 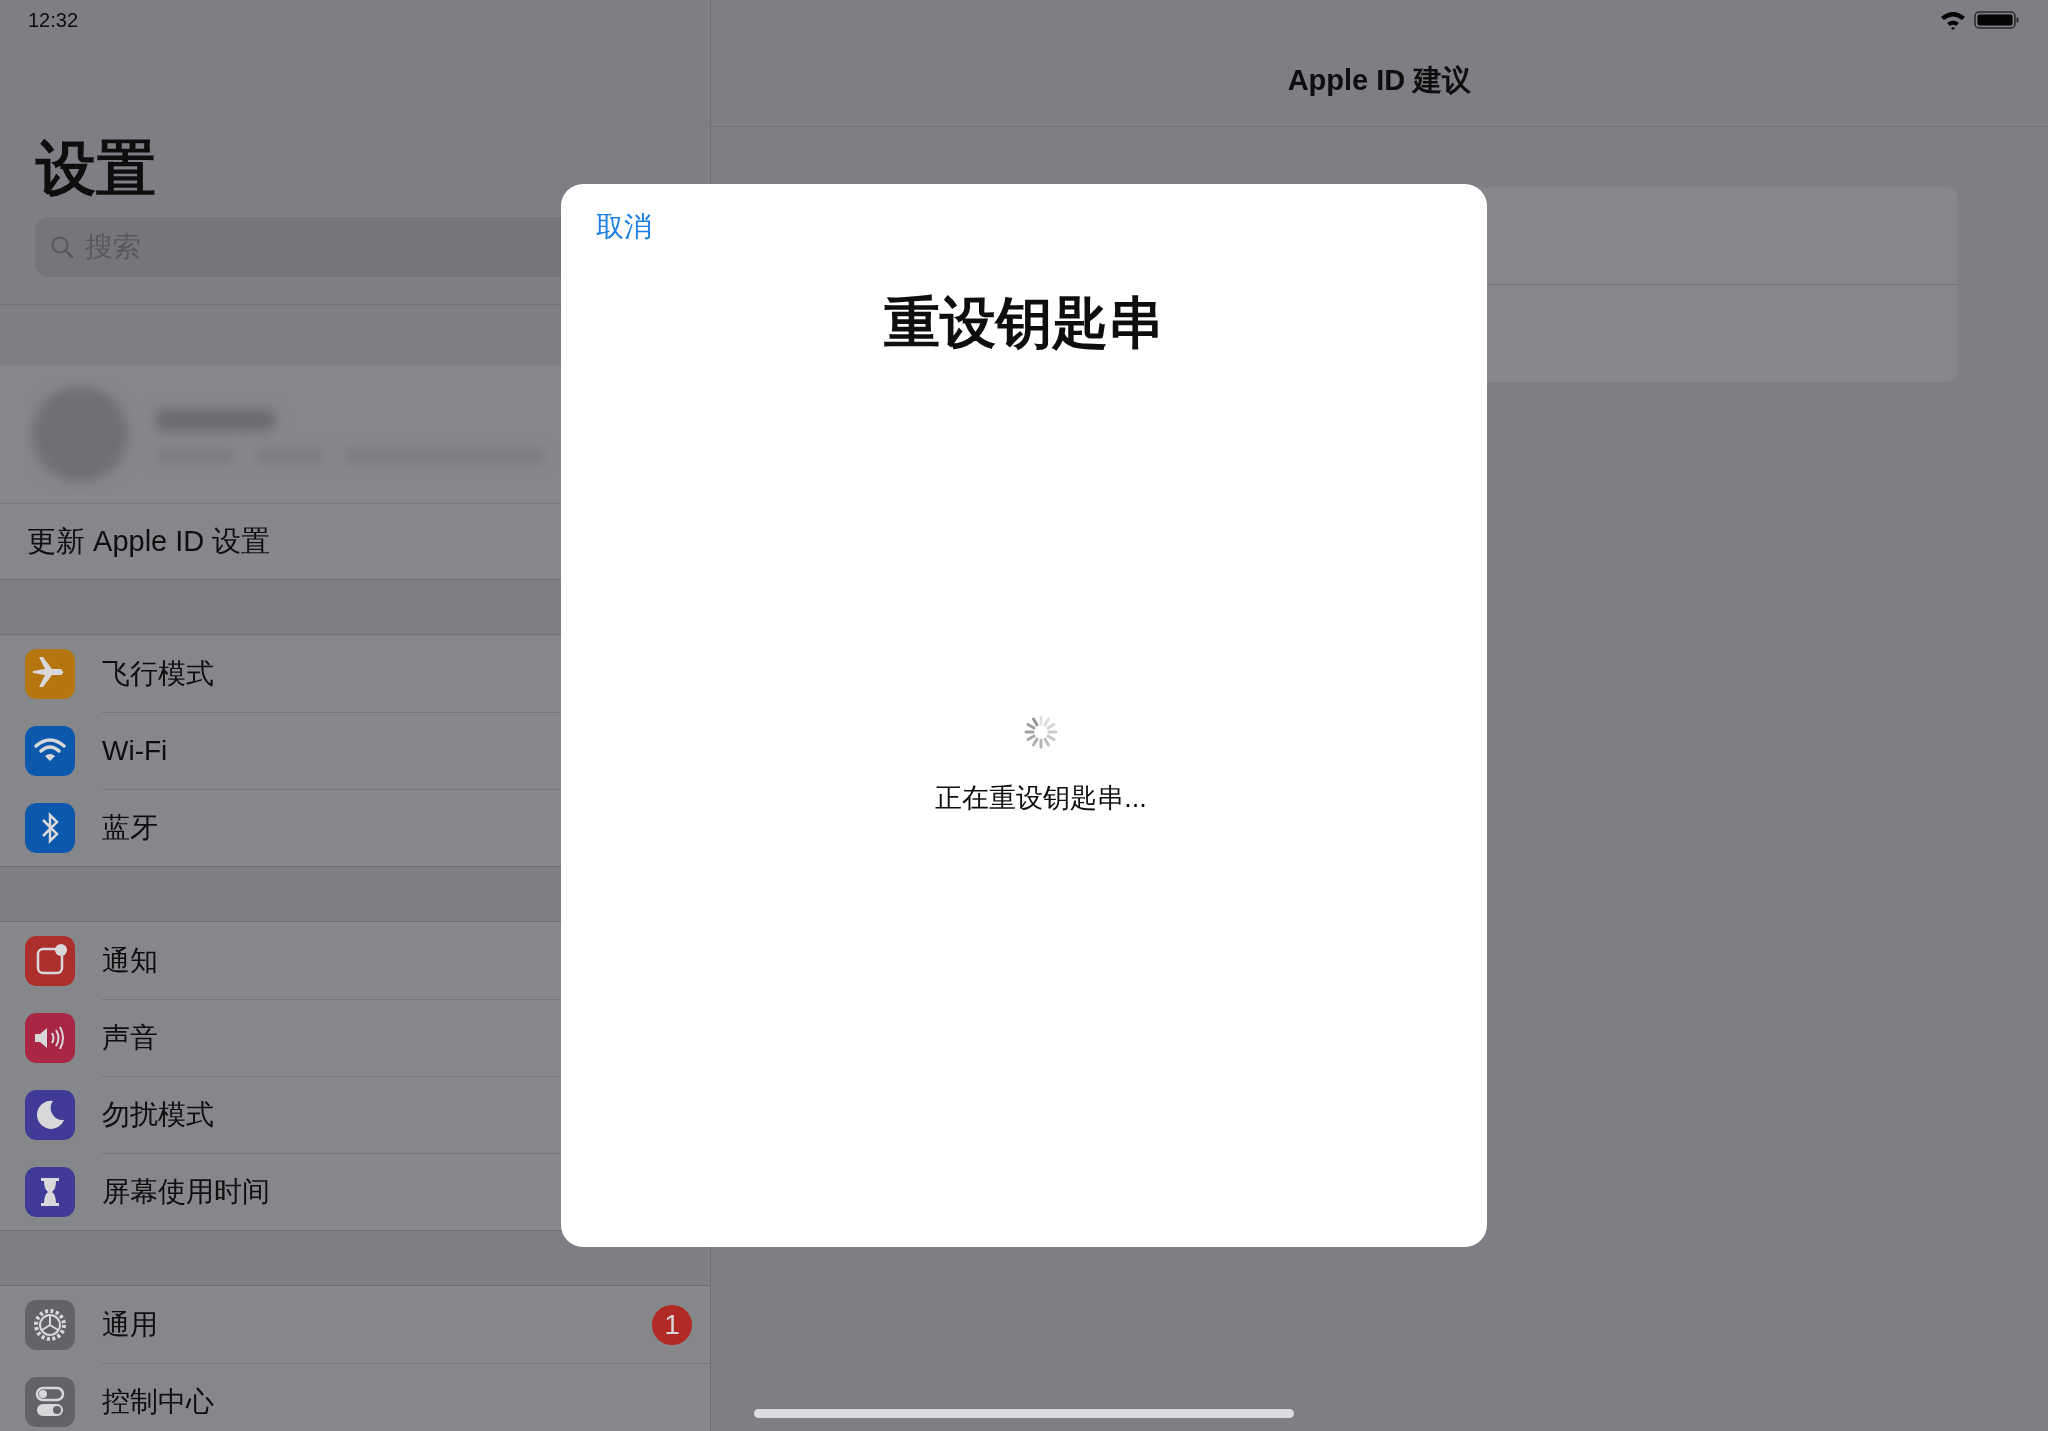 I want to click on settings-row: 通用 1, so click(x=355, y=1324).